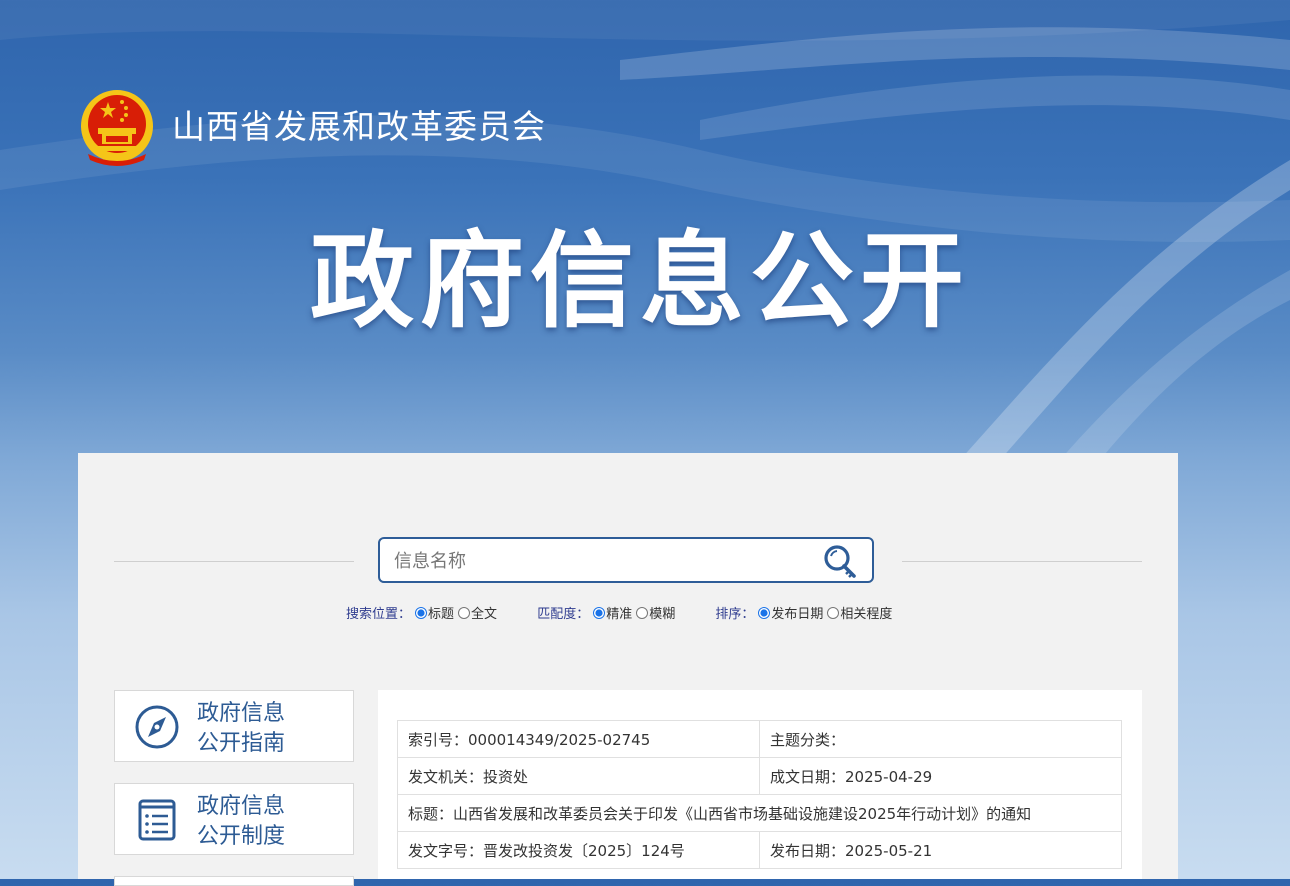 This screenshot has height=886, width=1290. I want to click on sort-relevance-radio, so click(833, 612).